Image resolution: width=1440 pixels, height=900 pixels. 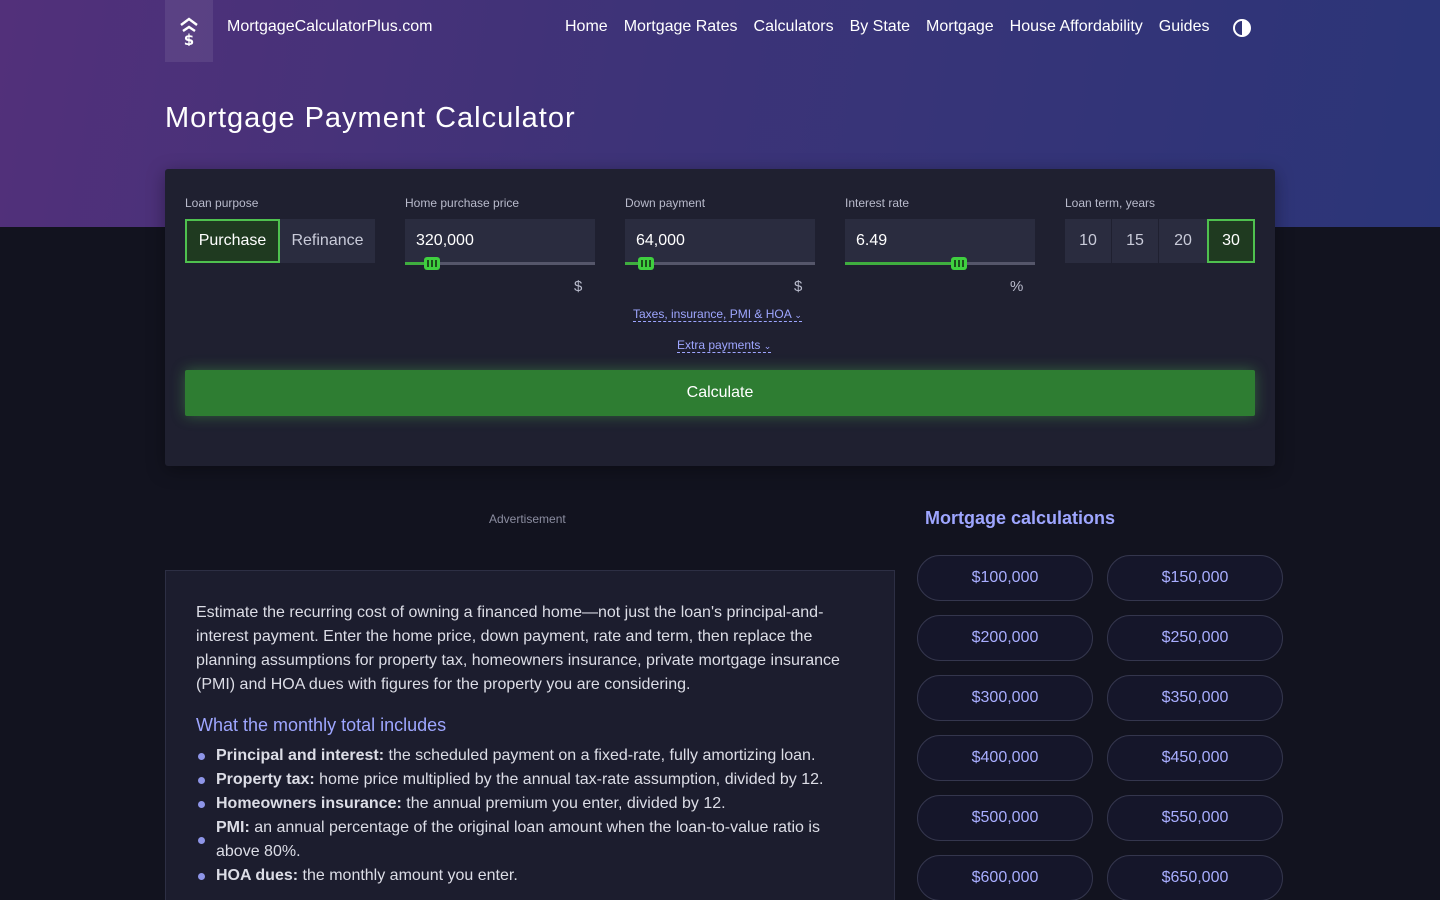 I want to click on calc-link-500000: $500,000, so click(x=1005, y=818).